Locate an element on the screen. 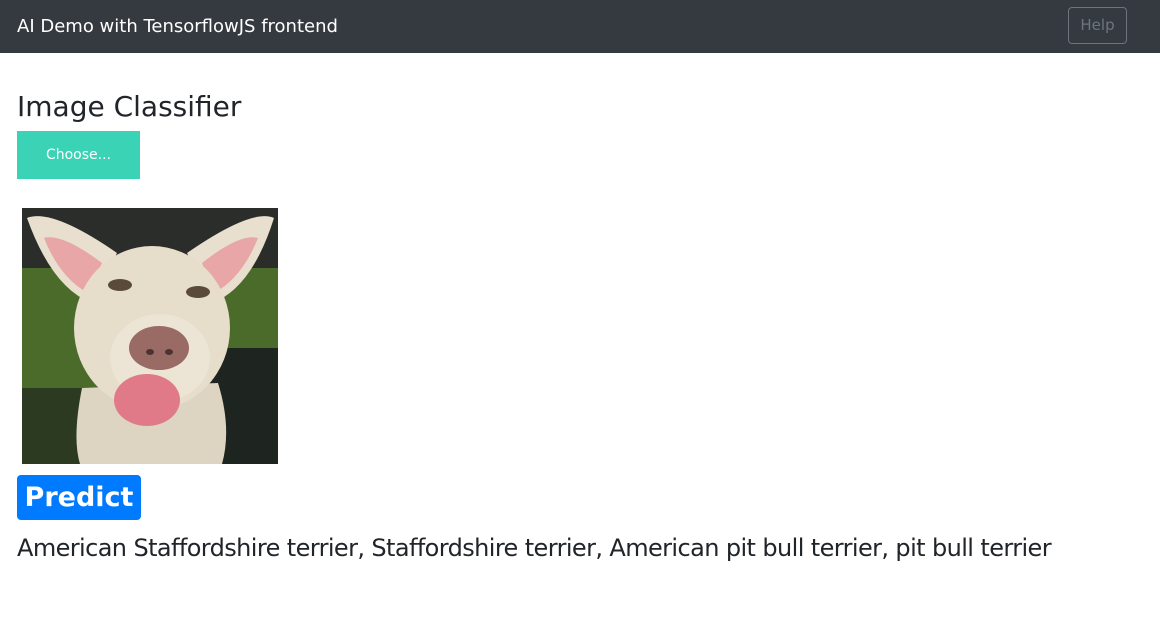 This screenshot has width=1160, height=633. predict-button: Predict is located at coordinates (79, 497).